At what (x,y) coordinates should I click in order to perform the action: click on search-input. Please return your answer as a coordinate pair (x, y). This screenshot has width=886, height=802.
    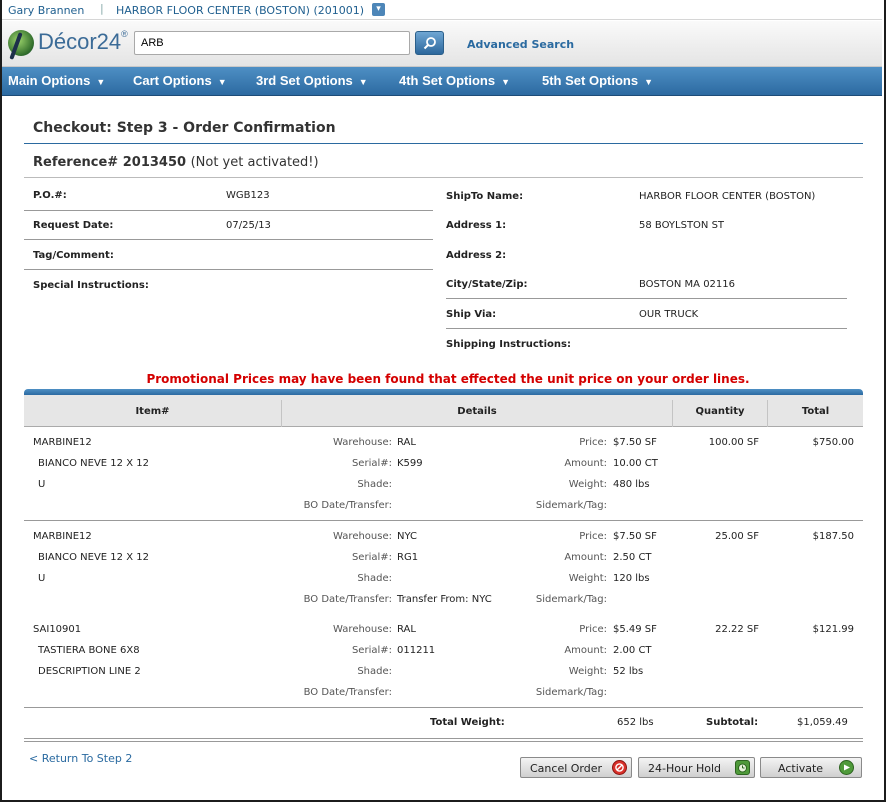
    Looking at the image, I should click on (272, 43).